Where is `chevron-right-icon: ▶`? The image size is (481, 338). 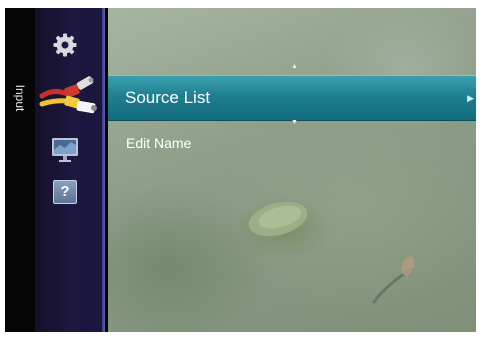 chevron-right-icon: ▶ is located at coordinates (470, 98).